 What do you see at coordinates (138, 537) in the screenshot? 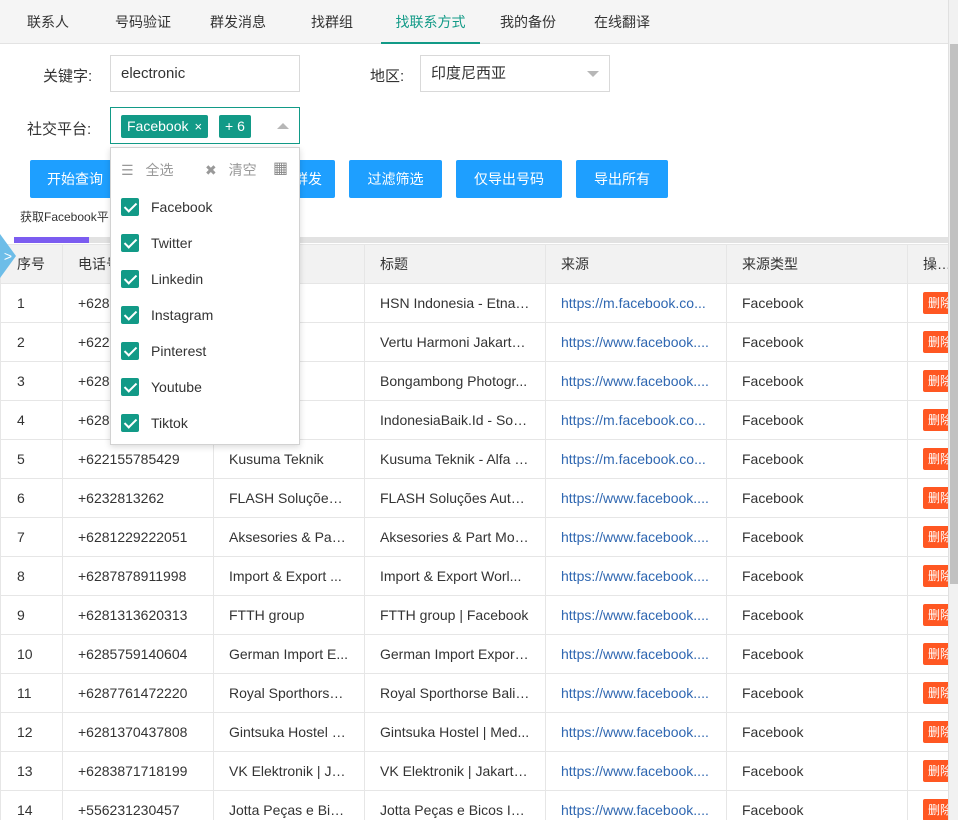
I see `phone-cell: +6281229222051` at bounding box center [138, 537].